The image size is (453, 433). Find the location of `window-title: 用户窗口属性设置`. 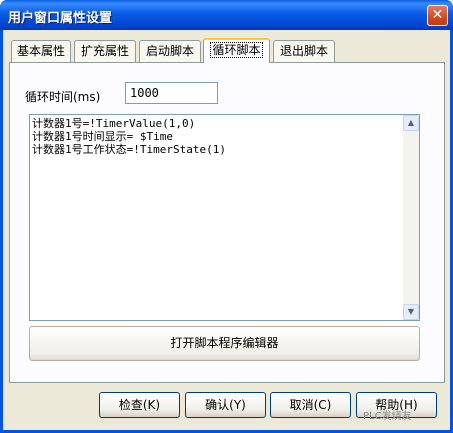

window-title: 用户窗口属性设置 is located at coordinates (60, 18).